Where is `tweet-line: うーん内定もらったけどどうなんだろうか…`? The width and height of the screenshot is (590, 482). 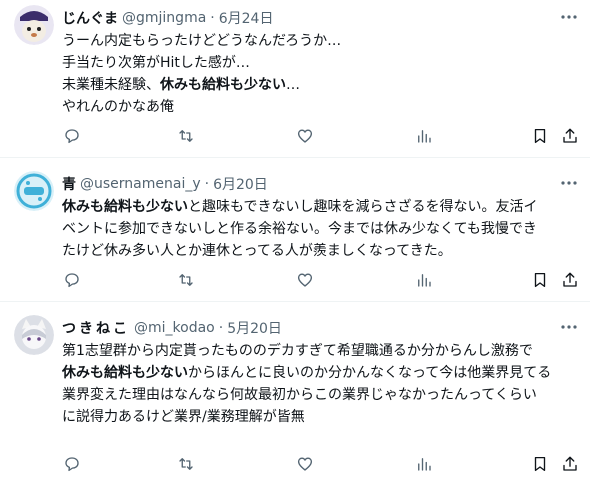
tweet-line: うーん内定もらったけどどうなんだろうか… is located at coordinates (321, 41).